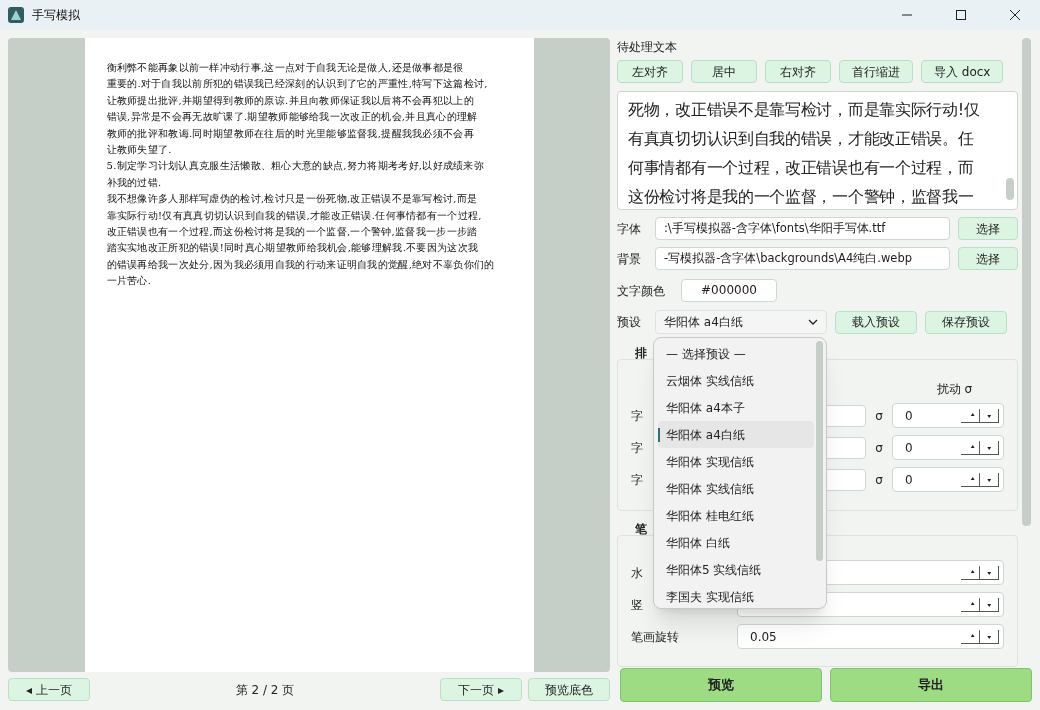 This screenshot has height=710, width=1040. I want to click on dropdown-option: 华阳体 实线信纸, so click(736, 488).